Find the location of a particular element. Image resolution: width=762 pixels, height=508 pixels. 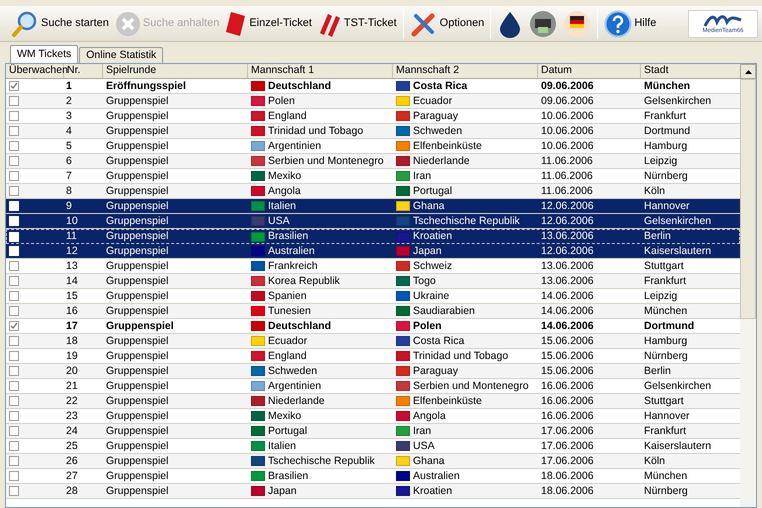

table-row: 9 Gruppenspiel Italien Ghana 12.06.2006 Hannover is located at coordinates (373, 206).